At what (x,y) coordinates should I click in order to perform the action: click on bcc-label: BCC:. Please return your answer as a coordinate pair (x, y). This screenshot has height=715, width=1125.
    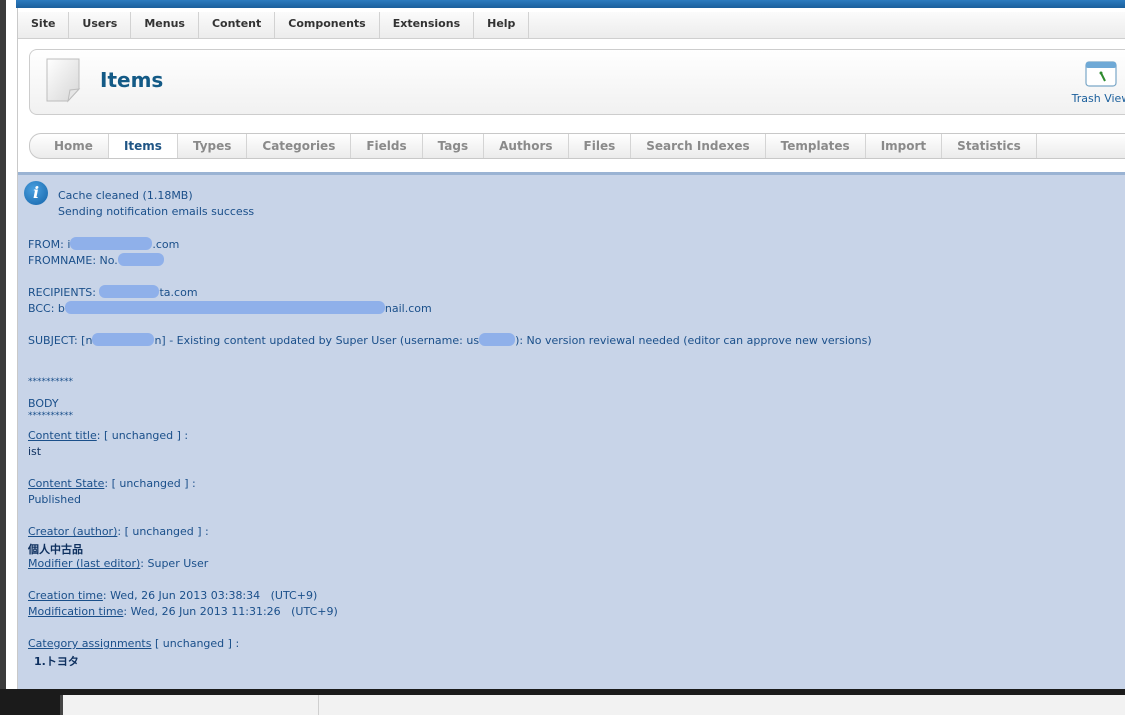
    Looking at the image, I should click on (43, 308).